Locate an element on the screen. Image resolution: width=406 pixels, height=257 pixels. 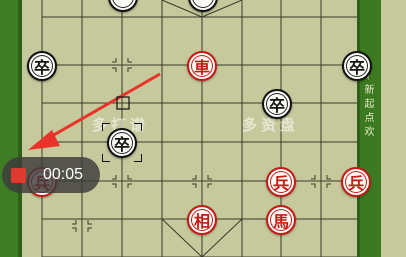
recording-timer: 00:05 is located at coordinates (63, 174).